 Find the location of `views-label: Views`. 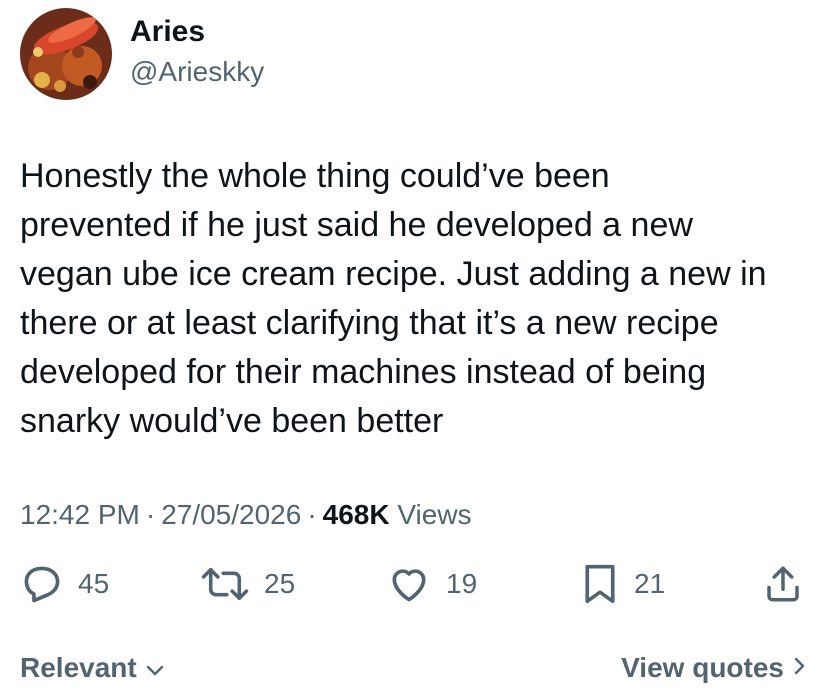

views-label: Views is located at coordinates (434, 514).